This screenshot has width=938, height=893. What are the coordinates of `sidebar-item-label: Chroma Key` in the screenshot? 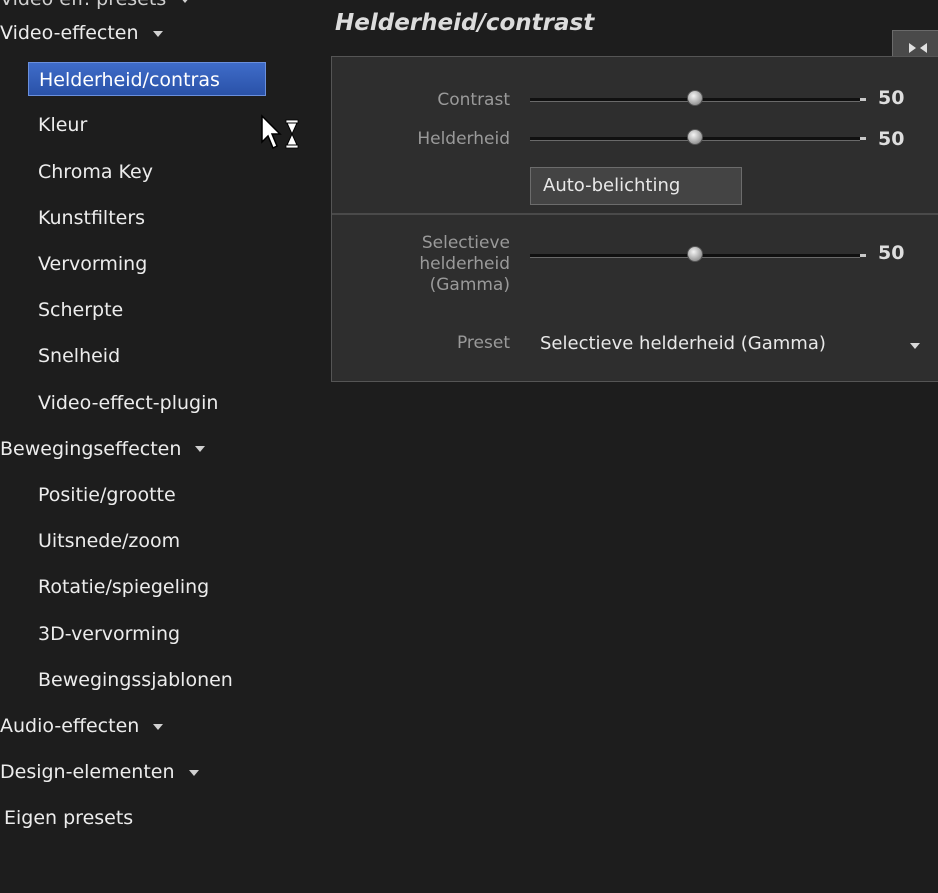 It's located at (95, 171).